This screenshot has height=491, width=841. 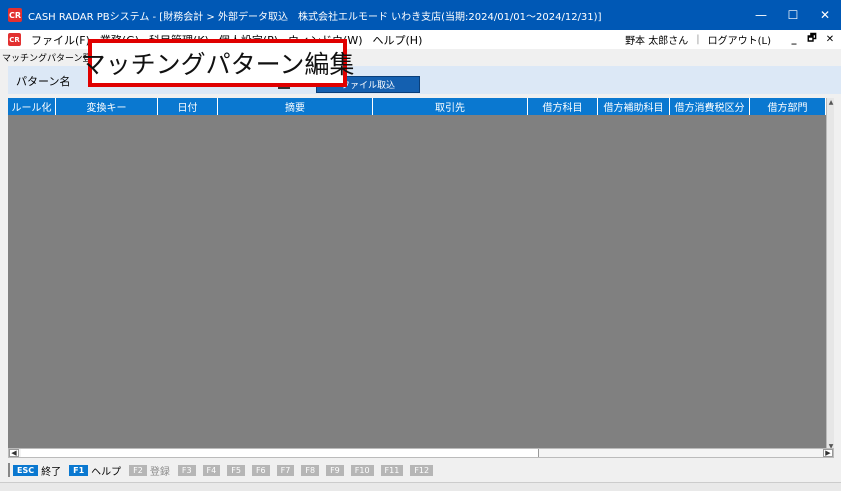 I want to click on user-area: 野本 太郎さん | ログアウト(L) _ 🗗 ✕, so click(x=733, y=39).